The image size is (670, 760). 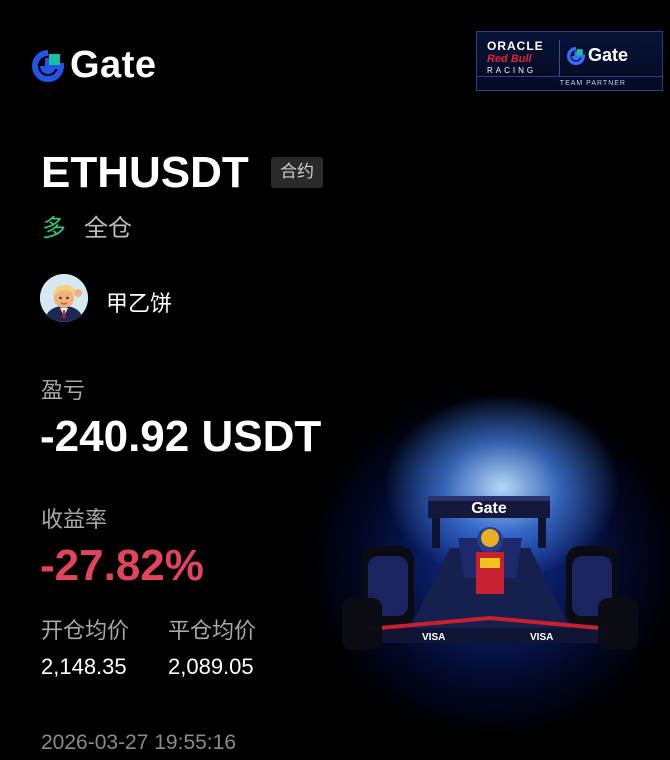 What do you see at coordinates (145, 172) in the screenshot?
I see `trading-pair: ETHUSDT` at bounding box center [145, 172].